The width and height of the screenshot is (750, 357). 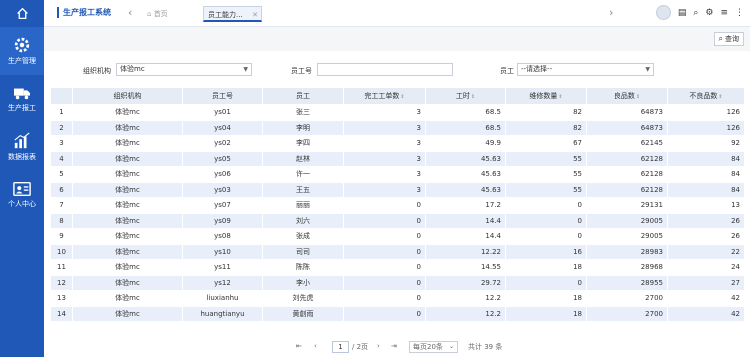 What do you see at coordinates (22, 195) in the screenshot?
I see `sidebar-item-personal-center: 个人中心` at bounding box center [22, 195].